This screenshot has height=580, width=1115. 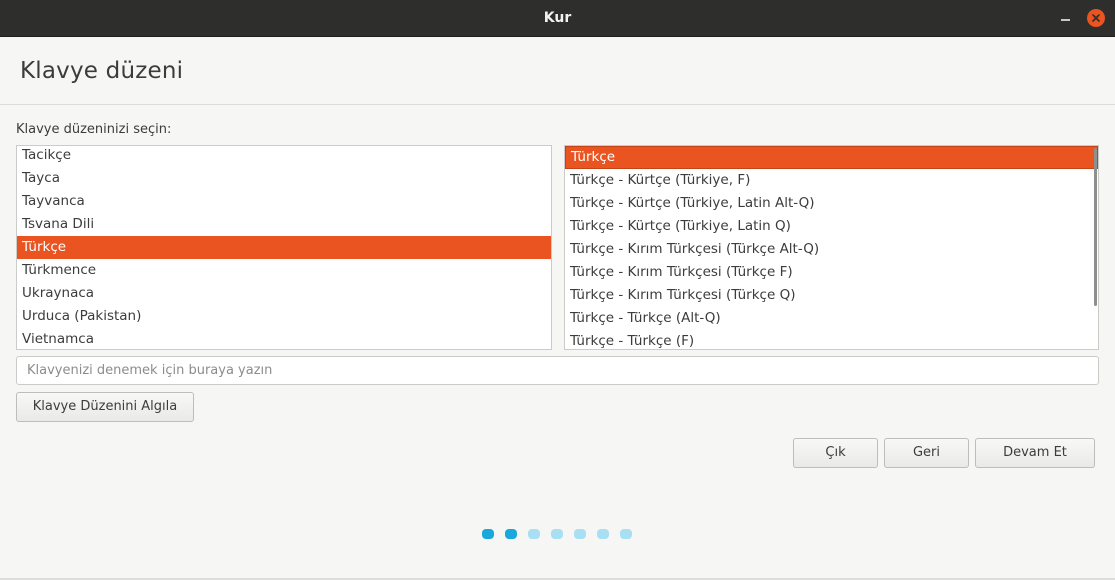 What do you see at coordinates (831, 157) in the screenshot?
I see `variant-list-item: Türkçe` at bounding box center [831, 157].